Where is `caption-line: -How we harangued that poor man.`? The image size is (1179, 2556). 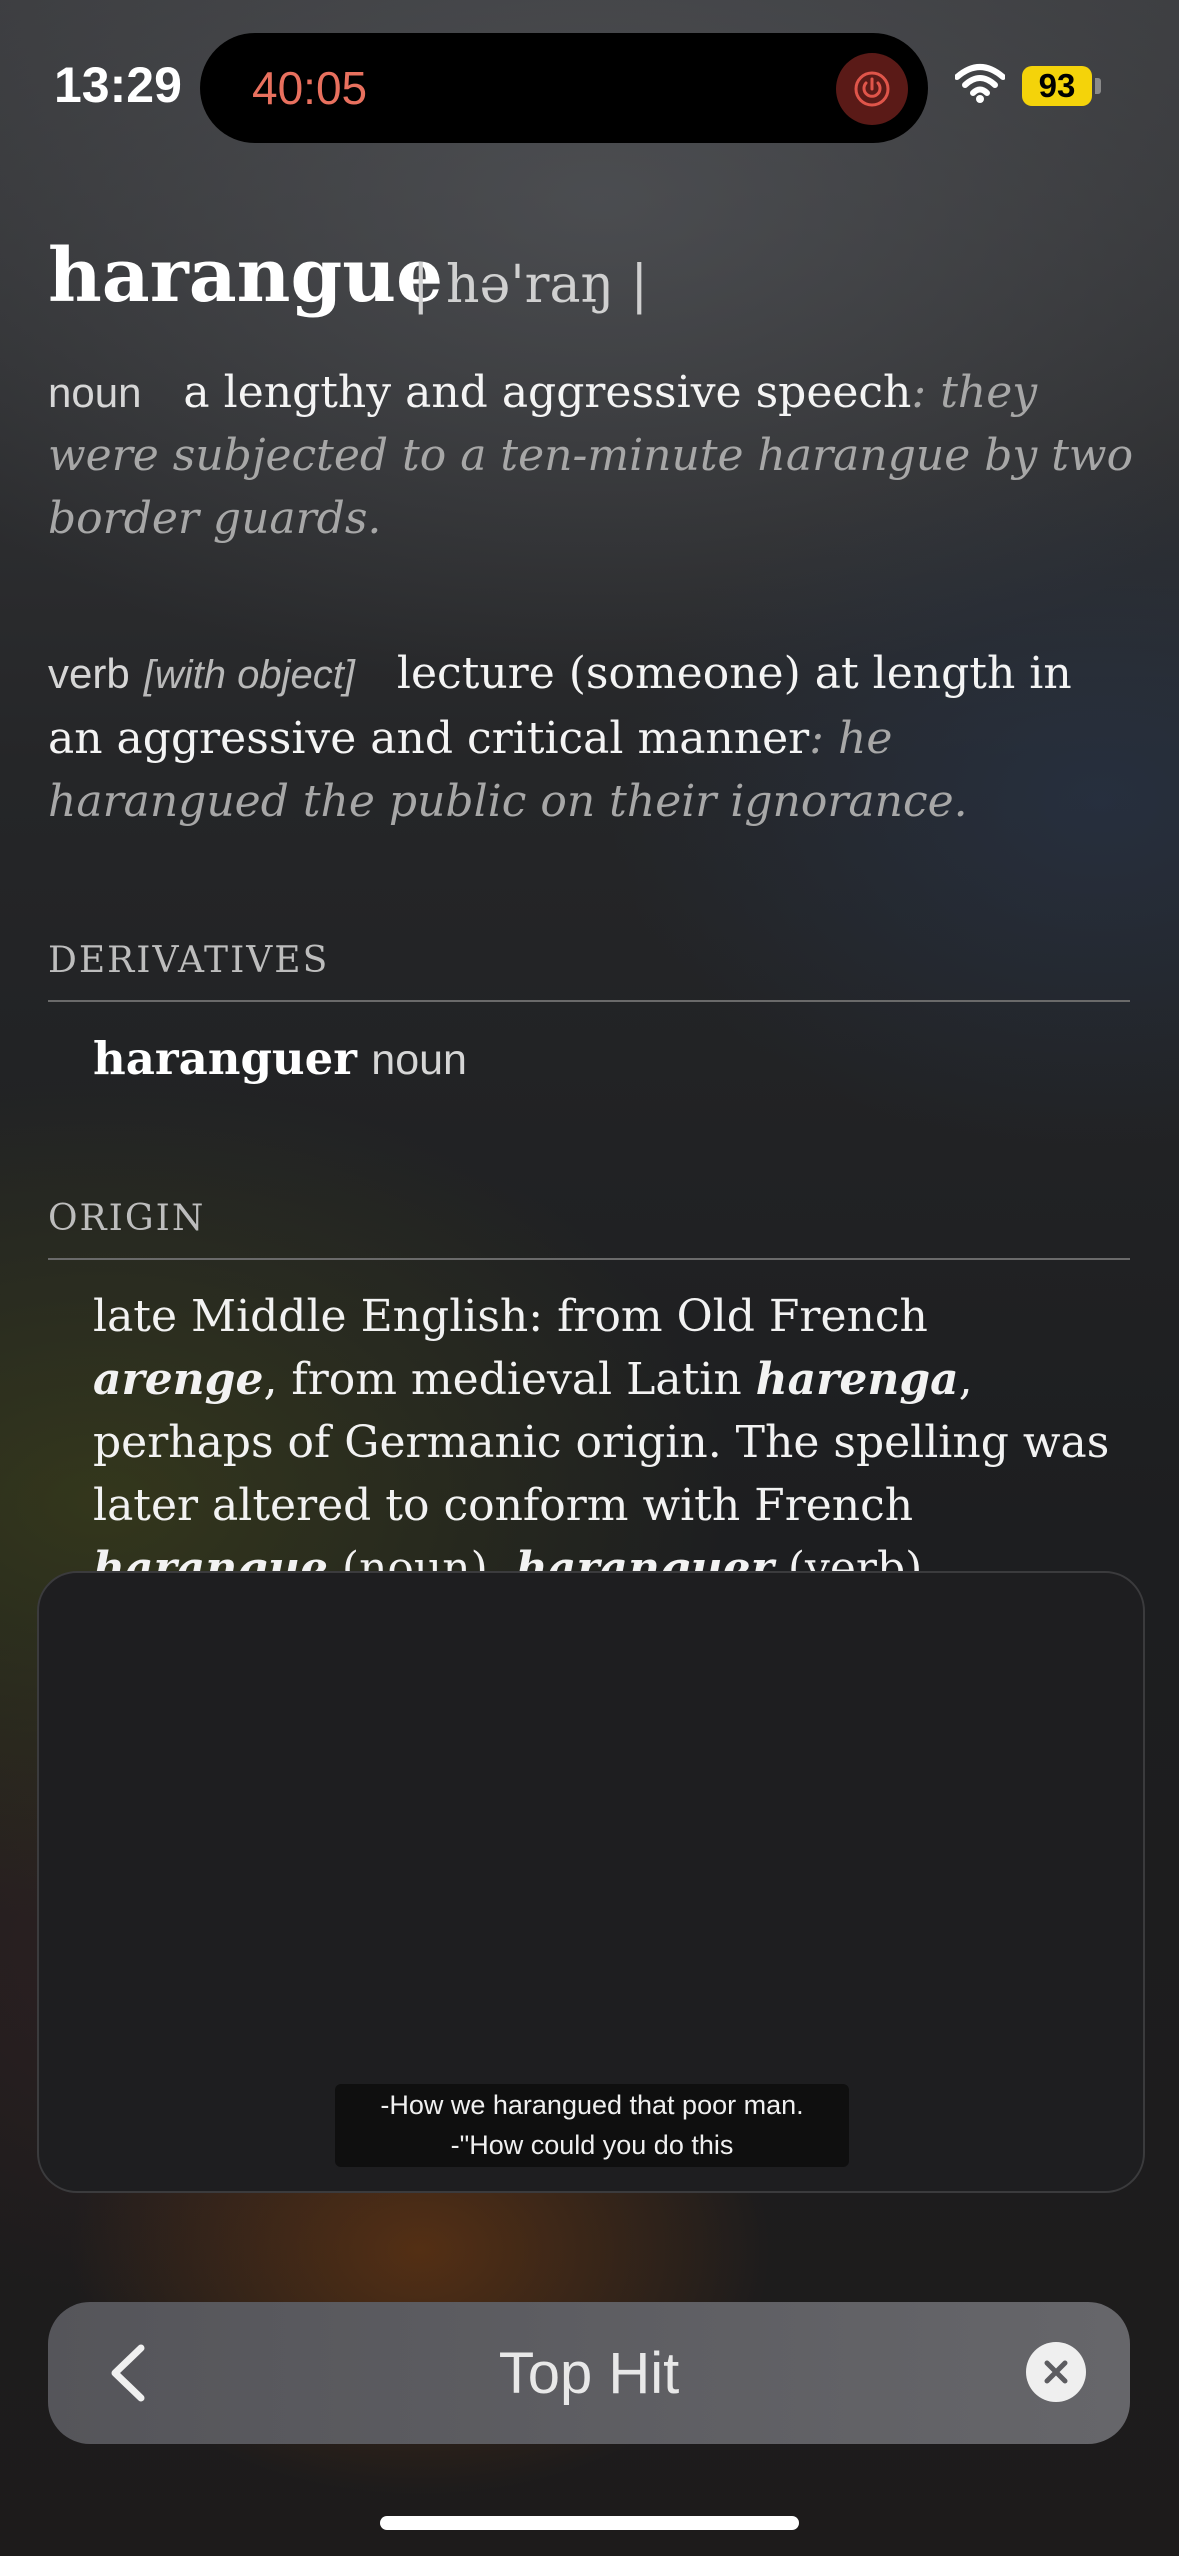
caption-line: -How we harangued that poor man. is located at coordinates (592, 2105).